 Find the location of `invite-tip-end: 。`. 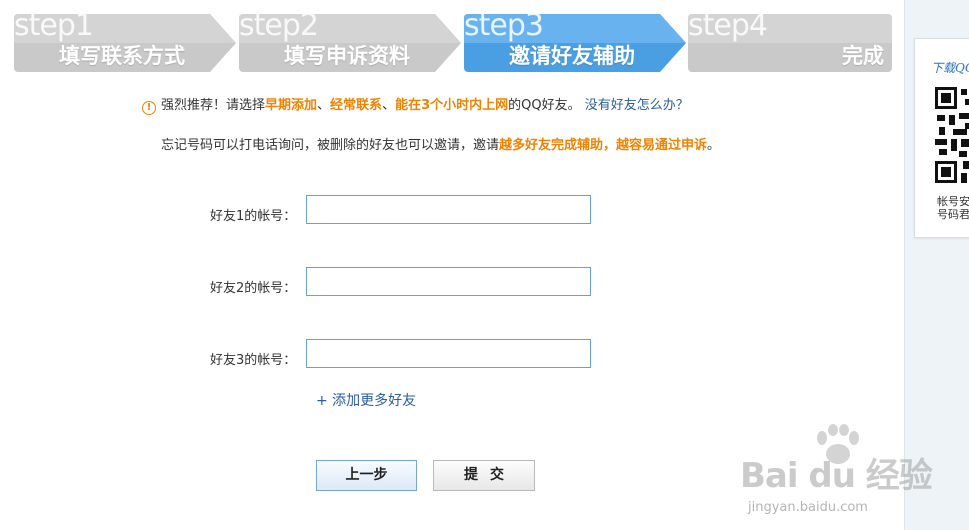

invite-tip-end: 。 is located at coordinates (714, 145).